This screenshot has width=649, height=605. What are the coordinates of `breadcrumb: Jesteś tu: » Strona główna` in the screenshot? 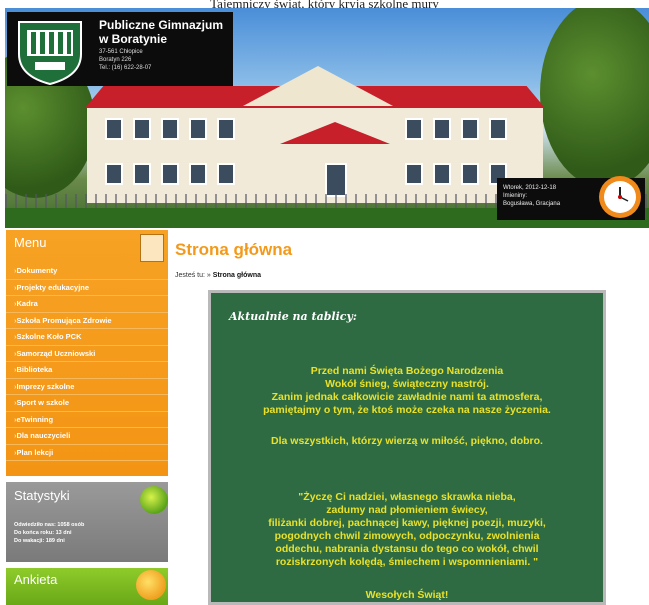 It's located at (218, 275).